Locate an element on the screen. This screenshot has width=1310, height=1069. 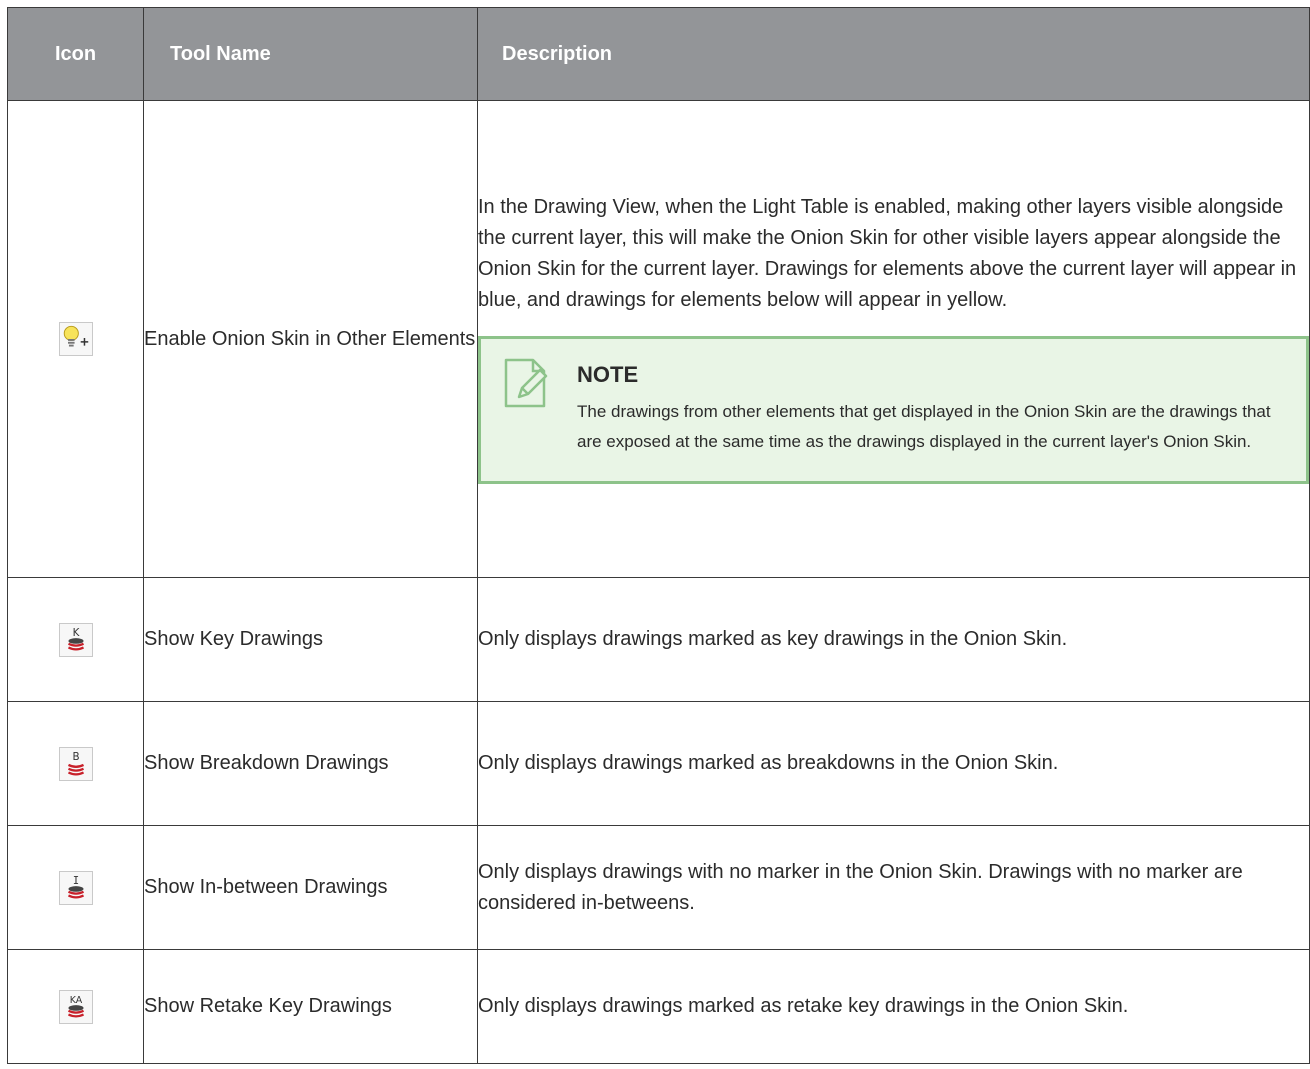
in-between-drawings-icon: I is located at coordinates (75, 887).